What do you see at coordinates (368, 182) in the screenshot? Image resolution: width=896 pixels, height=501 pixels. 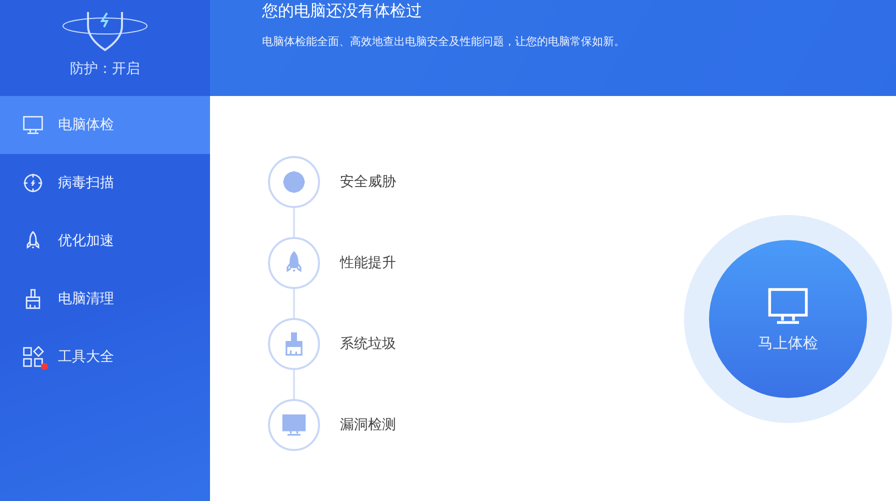 I see `check-step-label: 安全威胁` at bounding box center [368, 182].